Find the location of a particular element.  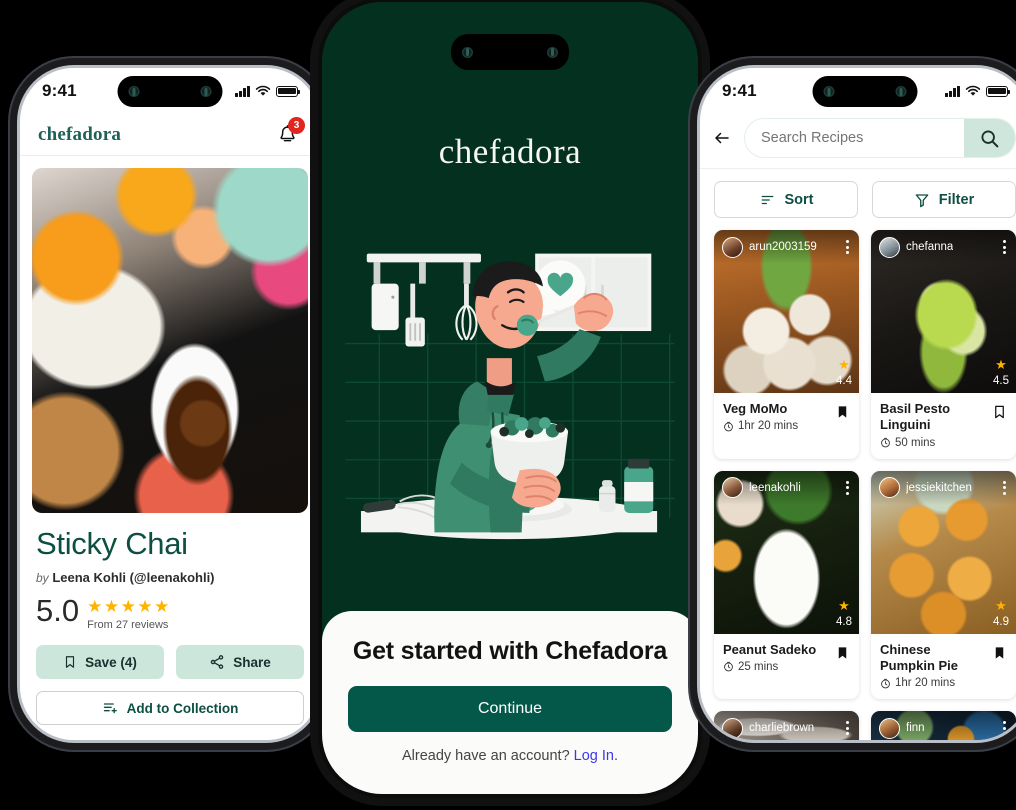

recipe-title: Peanut Sadeko is located at coordinates (770, 649).